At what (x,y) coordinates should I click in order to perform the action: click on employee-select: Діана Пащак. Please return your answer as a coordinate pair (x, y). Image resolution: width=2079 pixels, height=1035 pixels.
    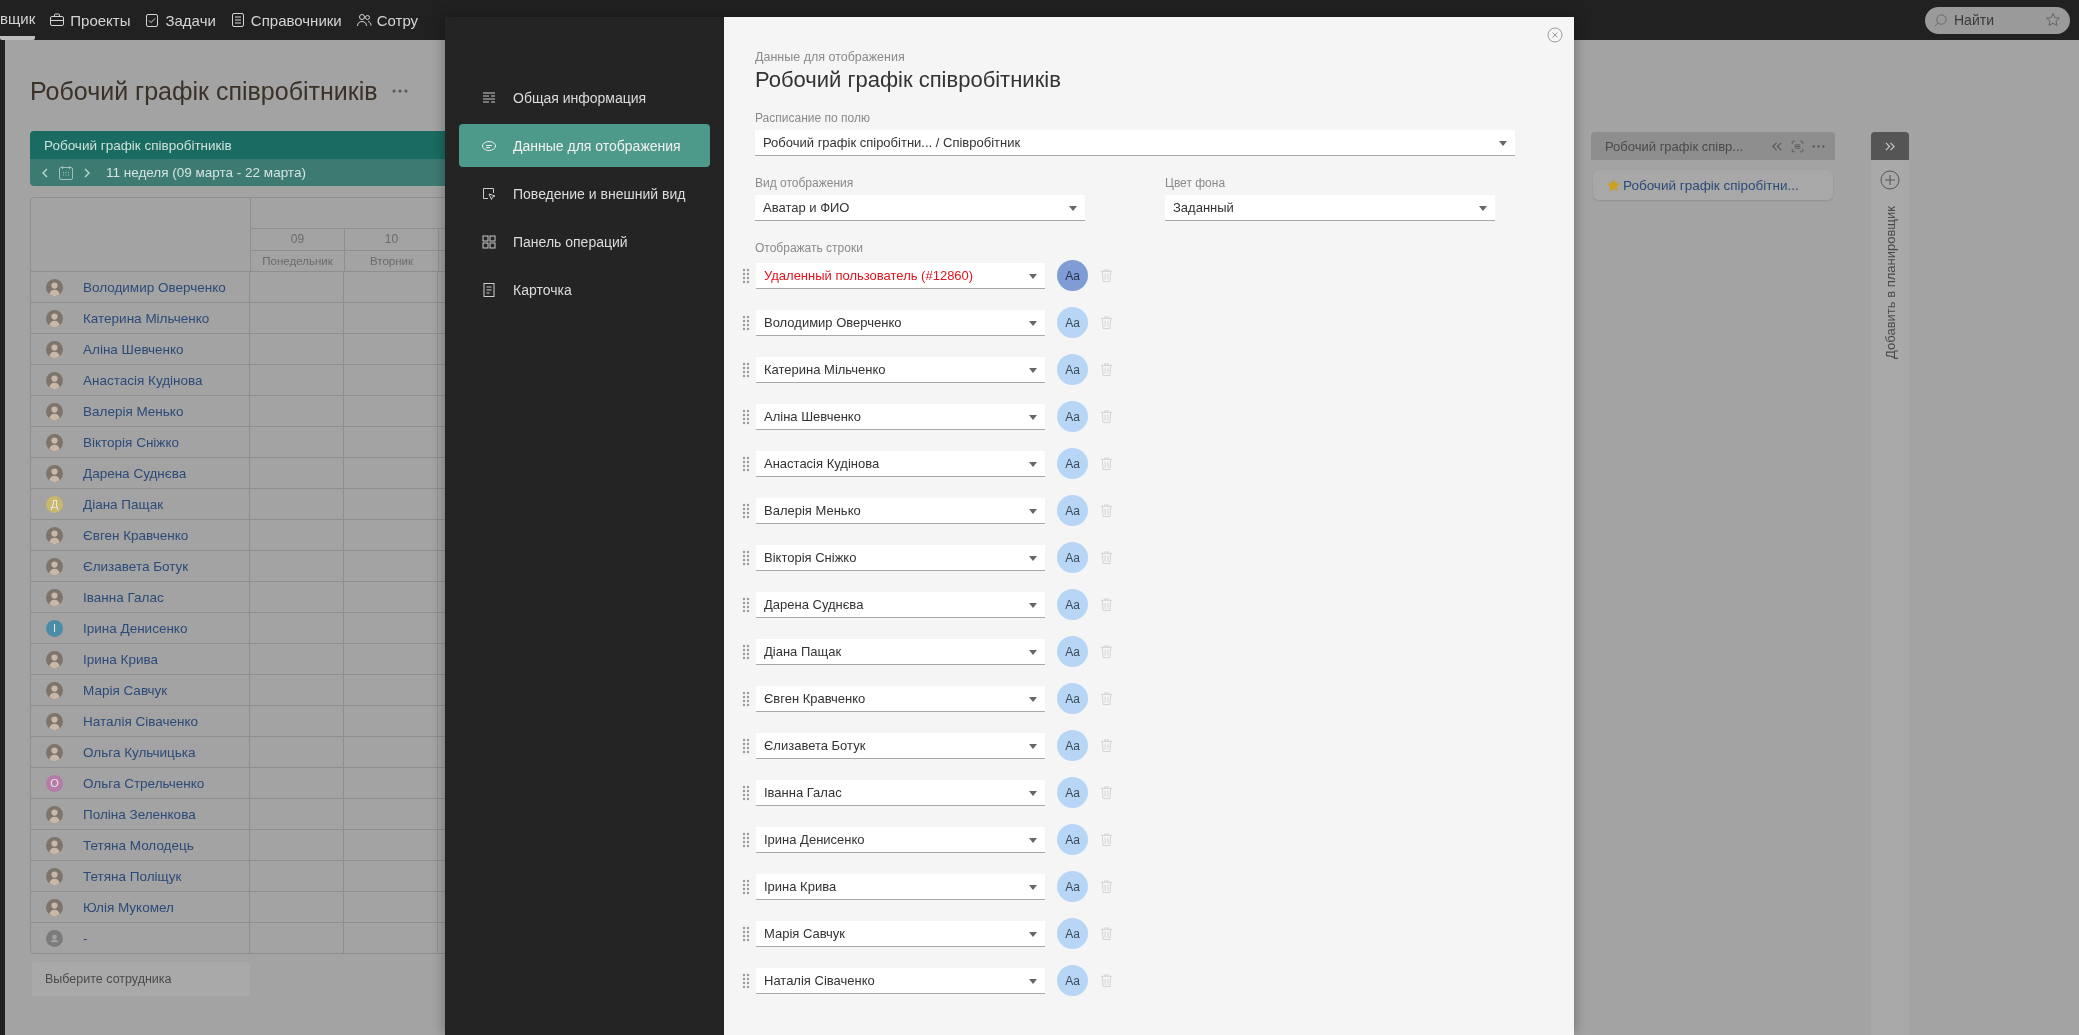
    Looking at the image, I should click on (900, 651).